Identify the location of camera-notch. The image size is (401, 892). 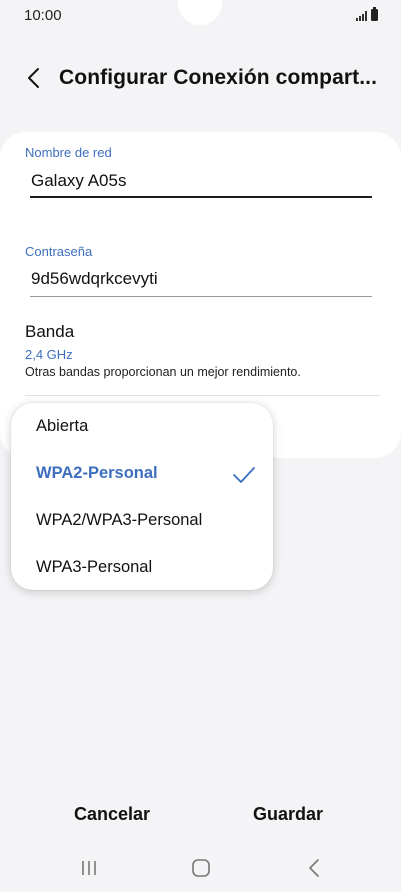
(200, 12).